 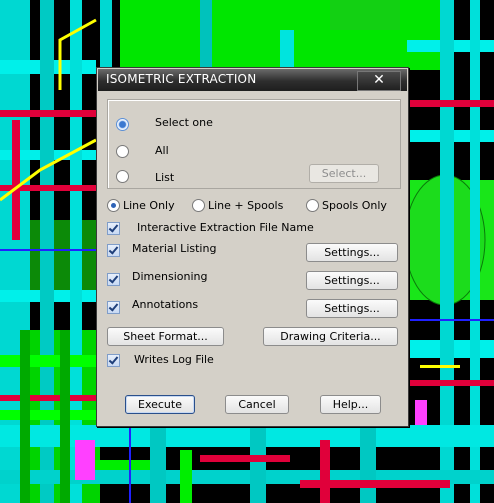 I want to click on interactive-extraction-label: Interactive Extraction File Name, so click(x=225, y=227).